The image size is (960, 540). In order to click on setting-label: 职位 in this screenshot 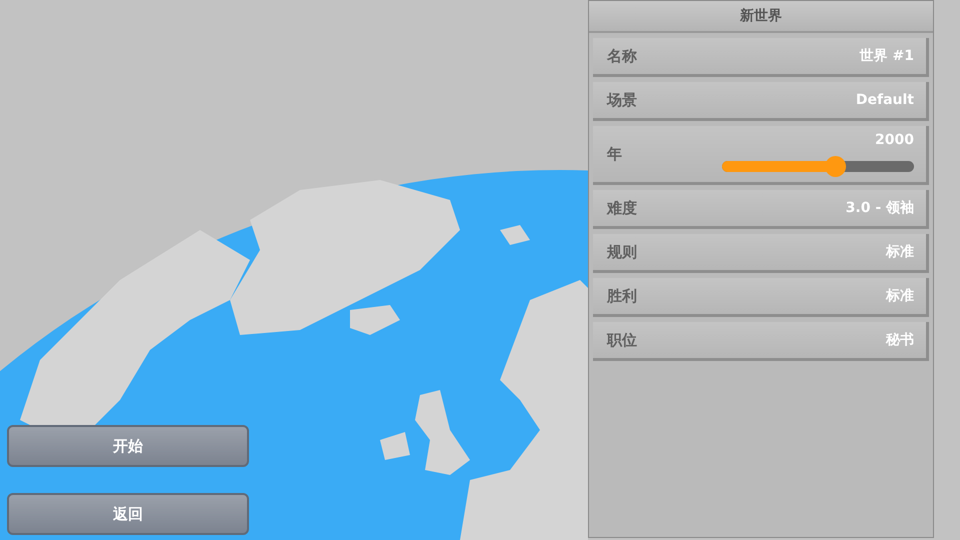, I will do `click(622, 340)`.